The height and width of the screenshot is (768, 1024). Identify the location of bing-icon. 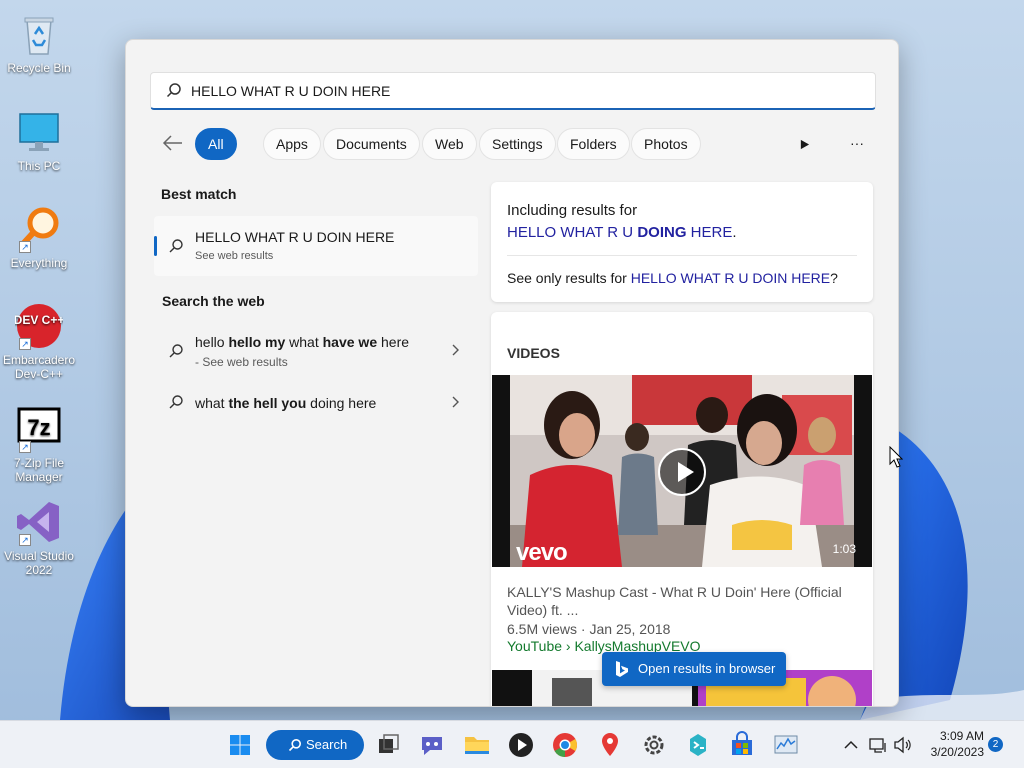
(622, 669).